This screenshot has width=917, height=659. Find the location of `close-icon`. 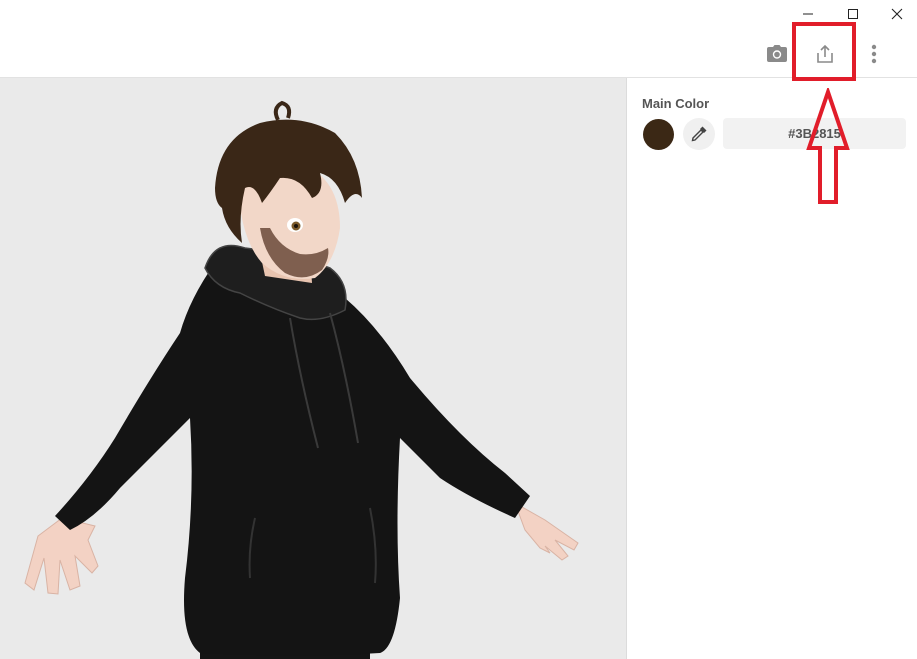

close-icon is located at coordinates (897, 14).